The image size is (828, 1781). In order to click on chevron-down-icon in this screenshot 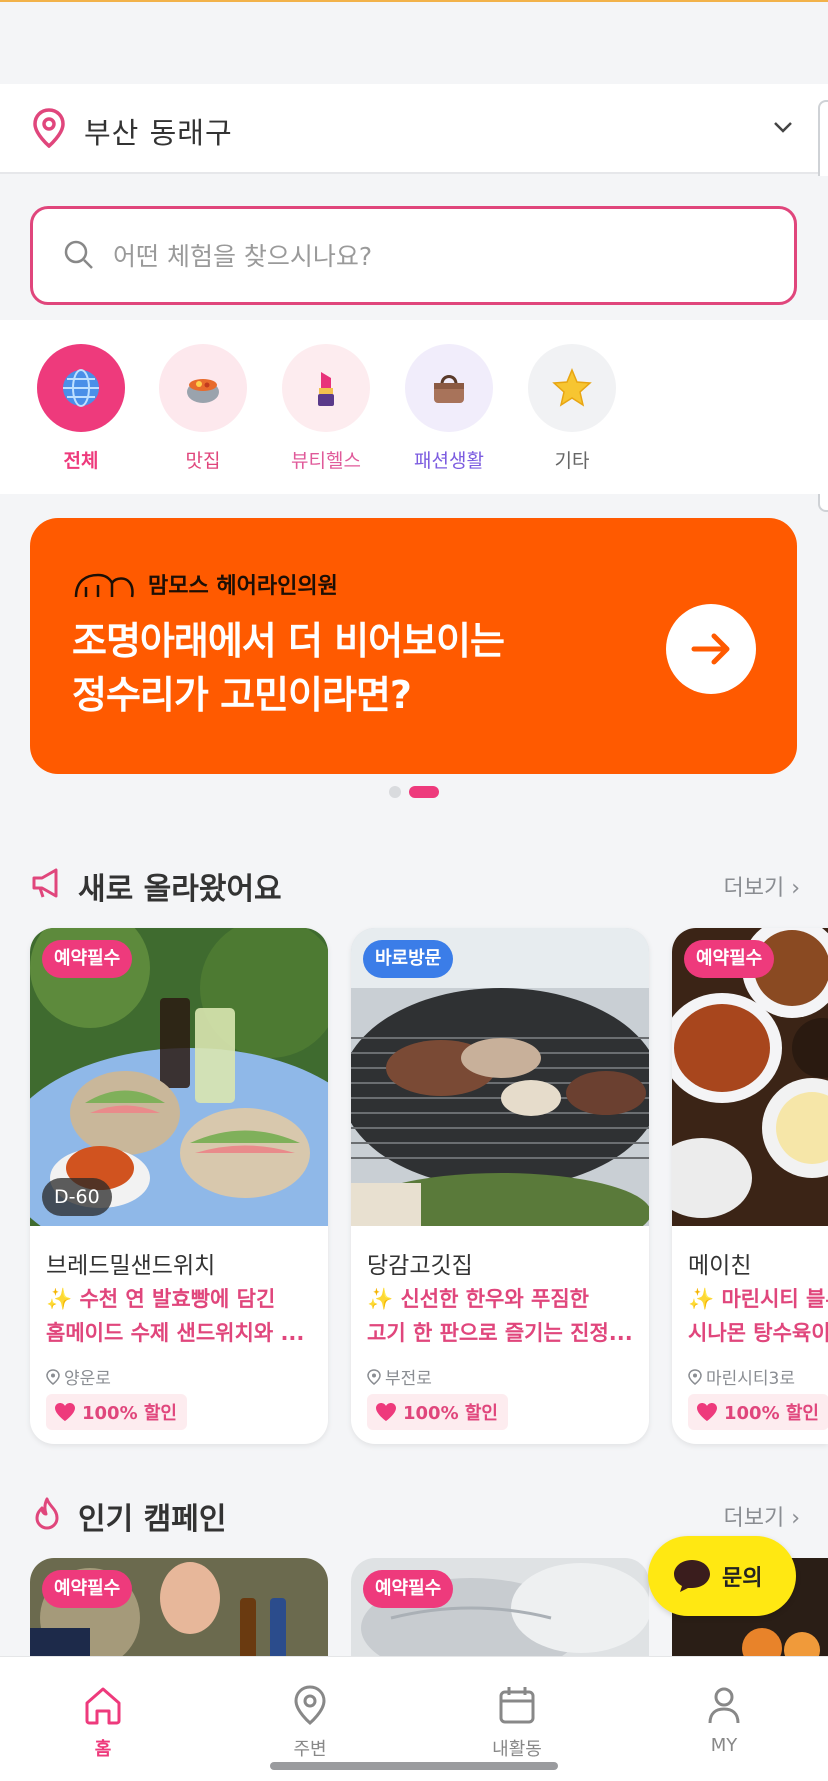, I will do `click(783, 127)`.